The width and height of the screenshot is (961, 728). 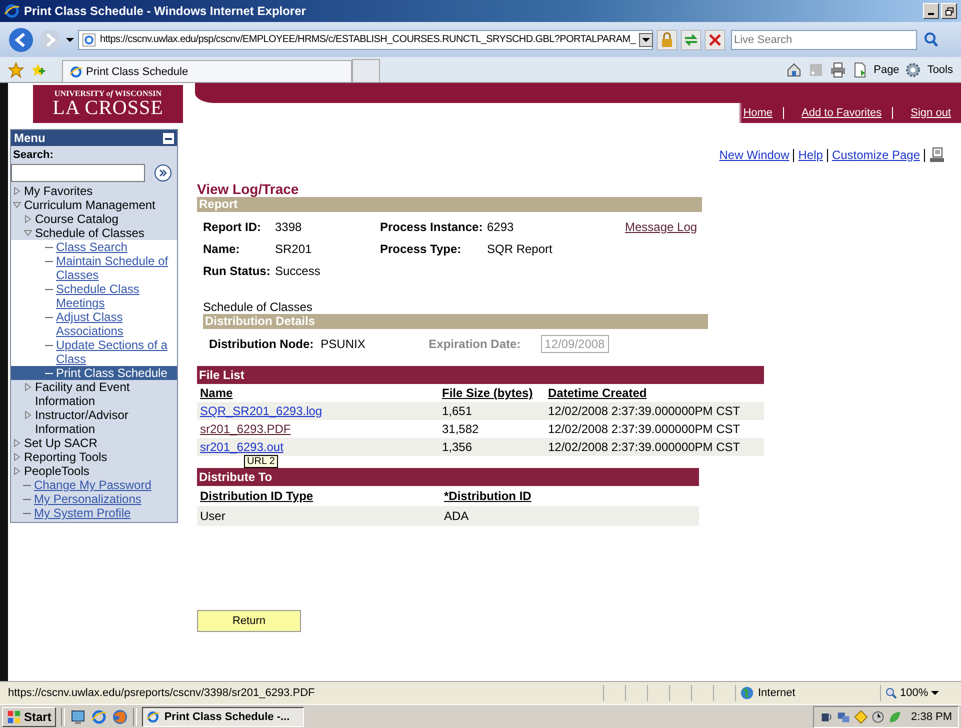 What do you see at coordinates (222, 249) in the screenshot?
I see `field-label: Name:` at bounding box center [222, 249].